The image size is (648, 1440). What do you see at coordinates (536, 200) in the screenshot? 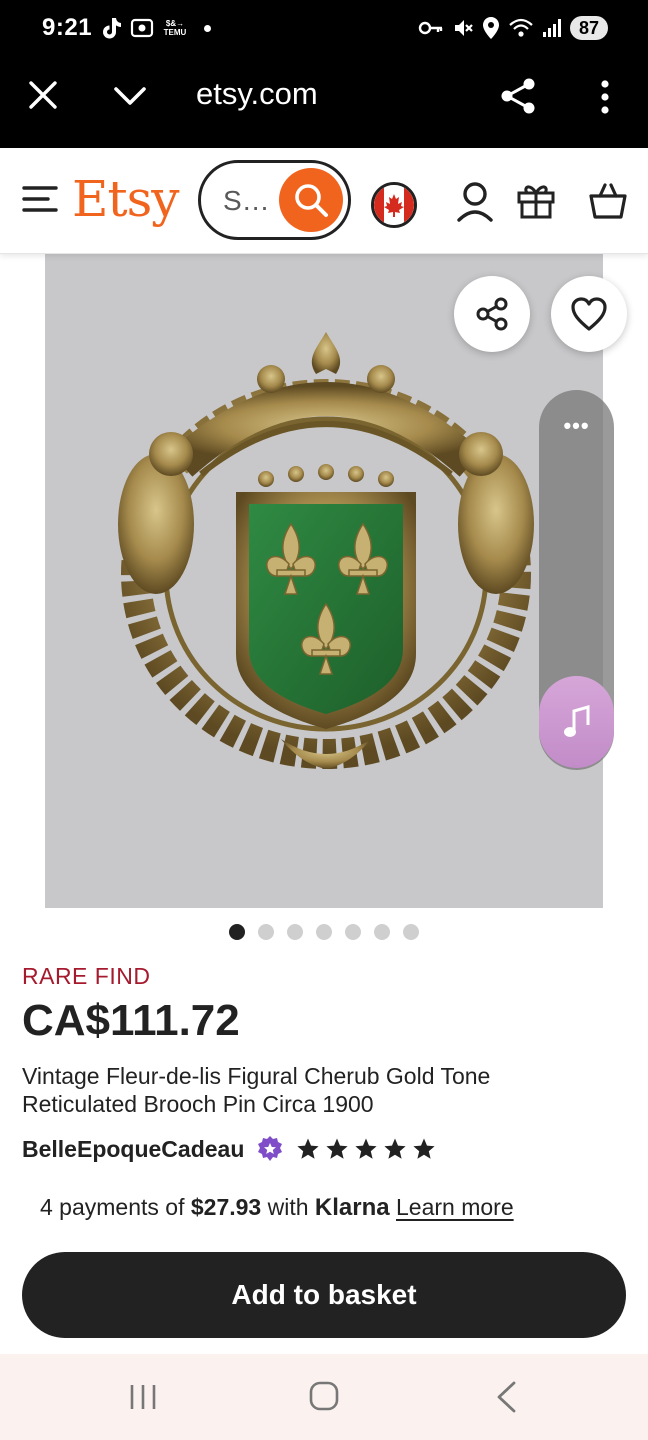
I see `gift-icon` at bounding box center [536, 200].